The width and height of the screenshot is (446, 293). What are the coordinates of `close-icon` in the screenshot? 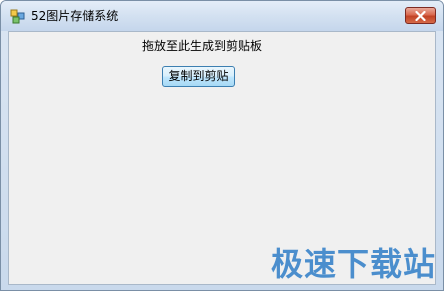 It's located at (420, 16).